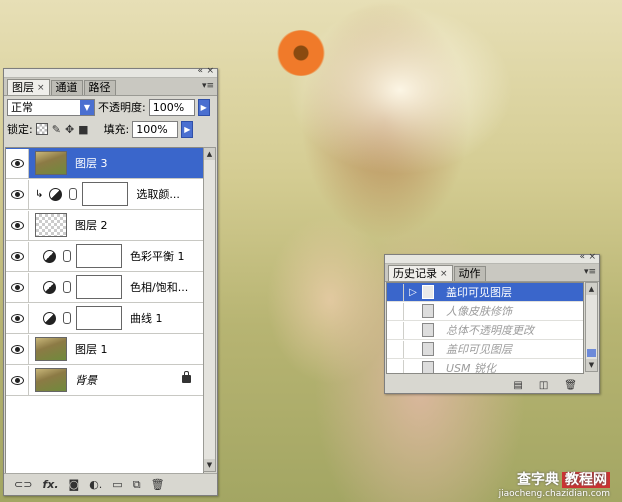 The height and width of the screenshot is (502, 622). What do you see at coordinates (122, 107) in the screenshot?
I see `opacity-label: 不透明度:` at bounding box center [122, 107].